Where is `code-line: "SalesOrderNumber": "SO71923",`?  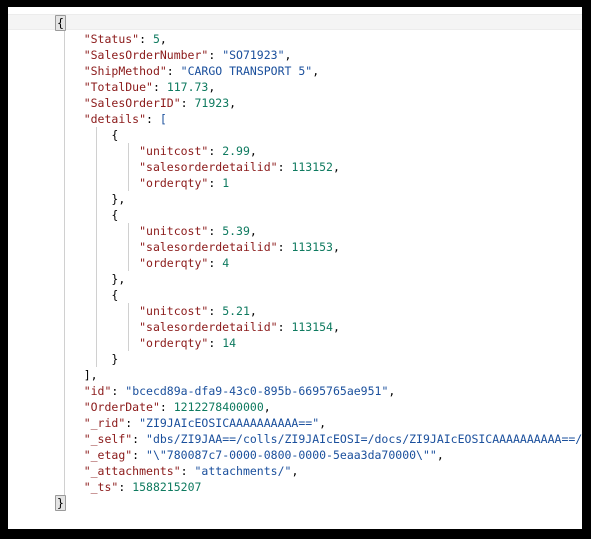
code-line: "SalesOrderNumber": "SO71923", is located at coordinates (295, 55).